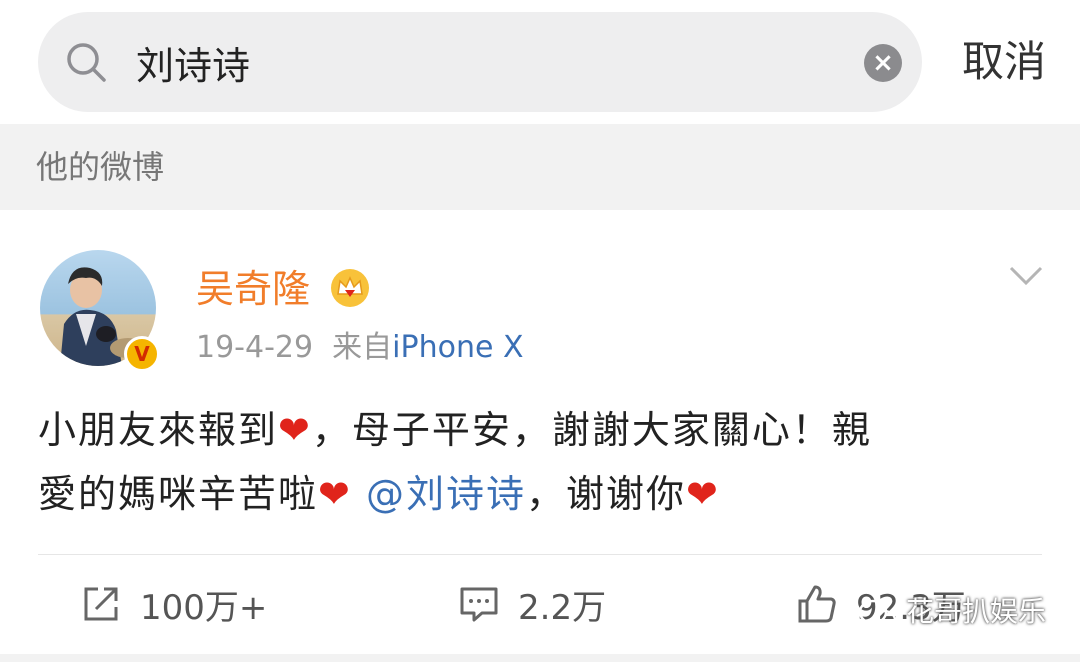 The width and height of the screenshot is (1080, 662). Describe the element at coordinates (591, 430) in the screenshot. I see `post-text-2: ，母子平安，謝謝大家關心！親` at that location.